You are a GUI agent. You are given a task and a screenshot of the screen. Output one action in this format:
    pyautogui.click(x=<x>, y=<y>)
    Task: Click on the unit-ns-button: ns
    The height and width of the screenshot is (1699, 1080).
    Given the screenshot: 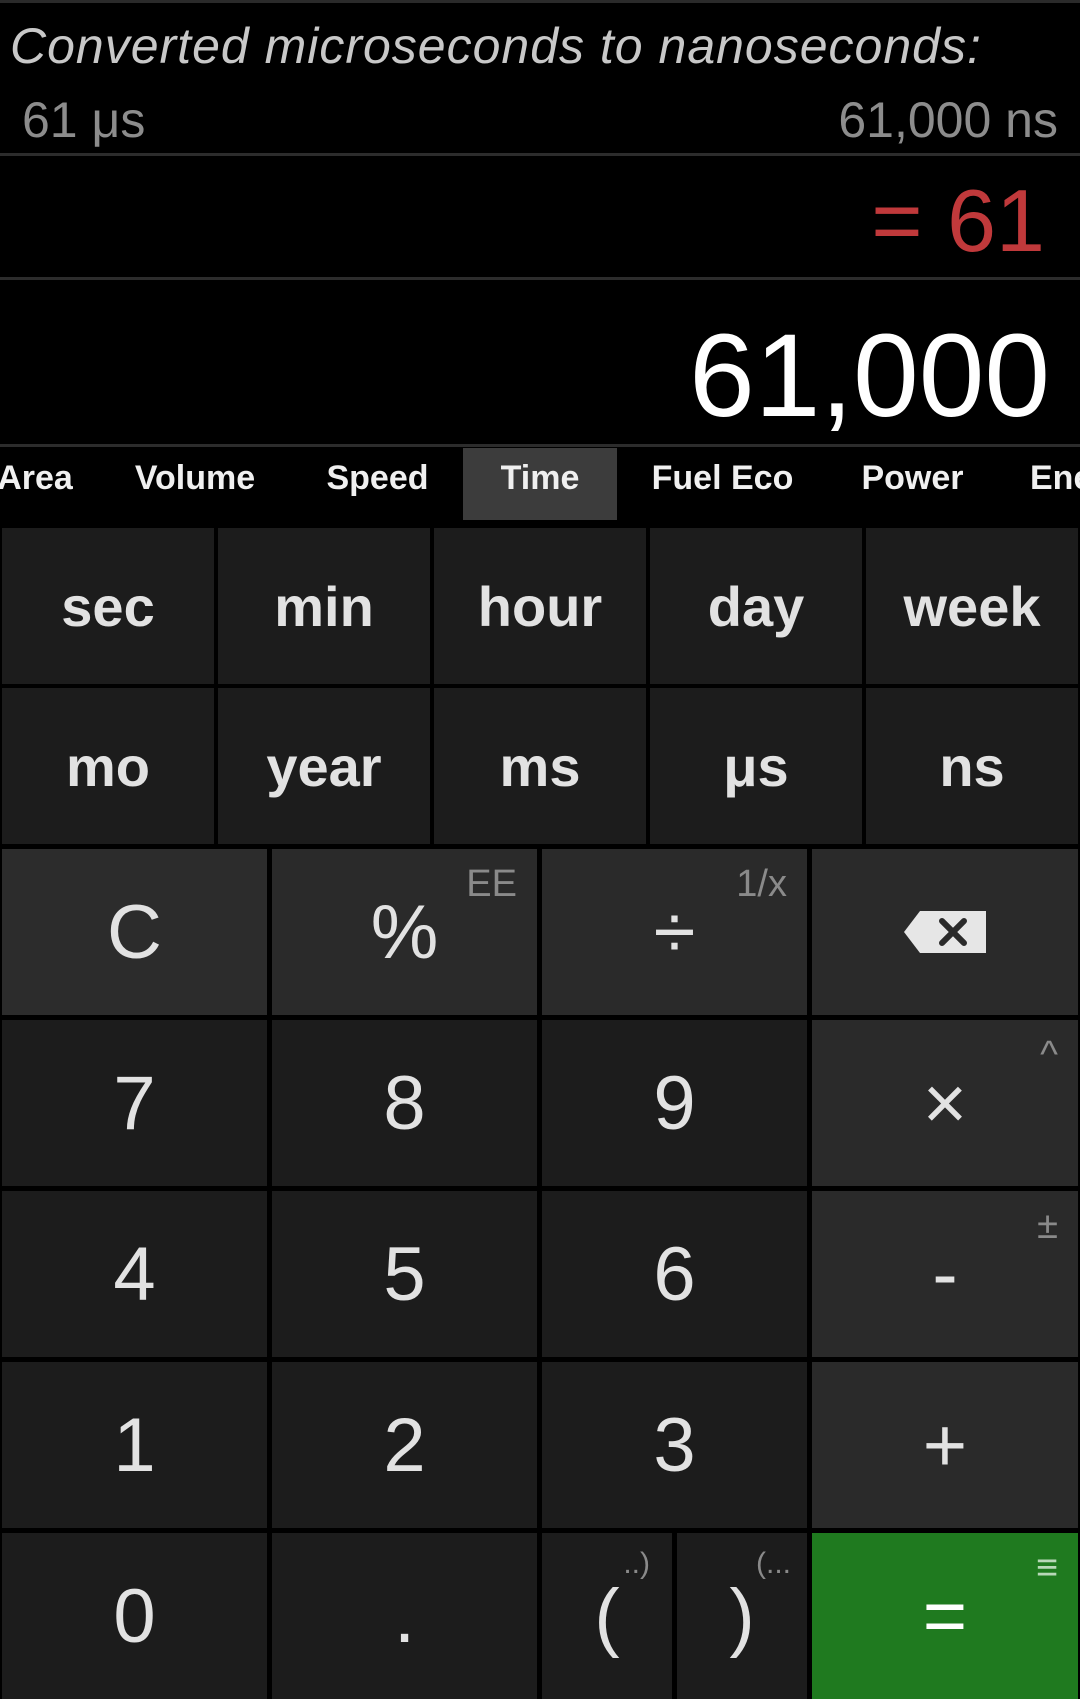 What is the action you would take?
    pyautogui.click(x=972, y=766)
    